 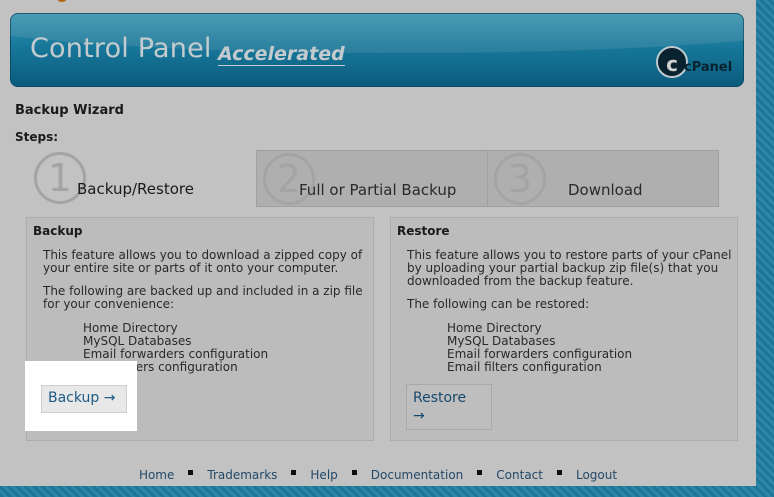 I want to click on steps-label: Steps:, so click(x=37, y=137).